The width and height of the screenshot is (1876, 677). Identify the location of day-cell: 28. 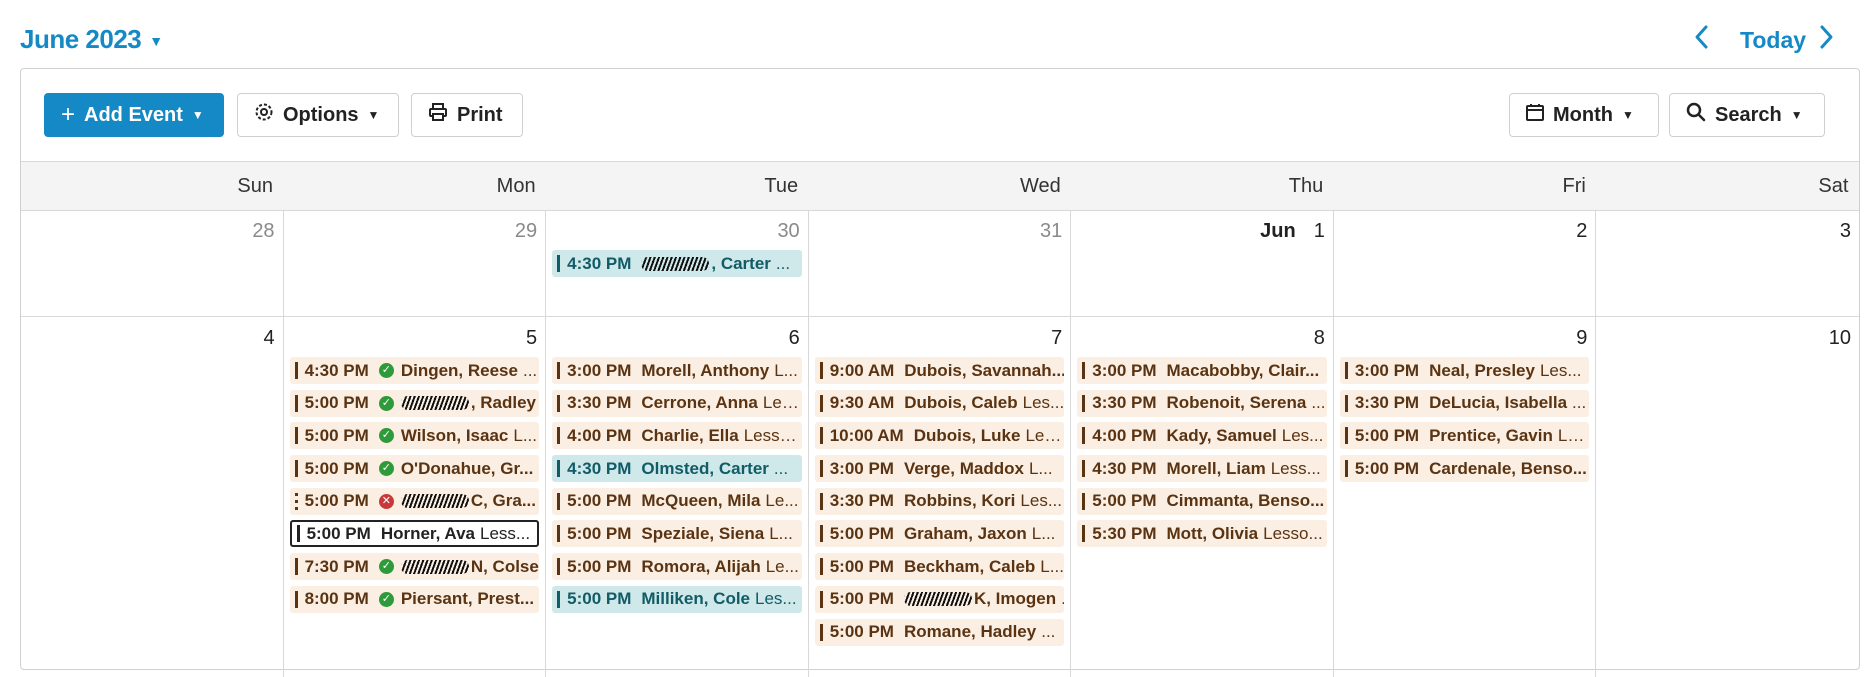
(152, 263).